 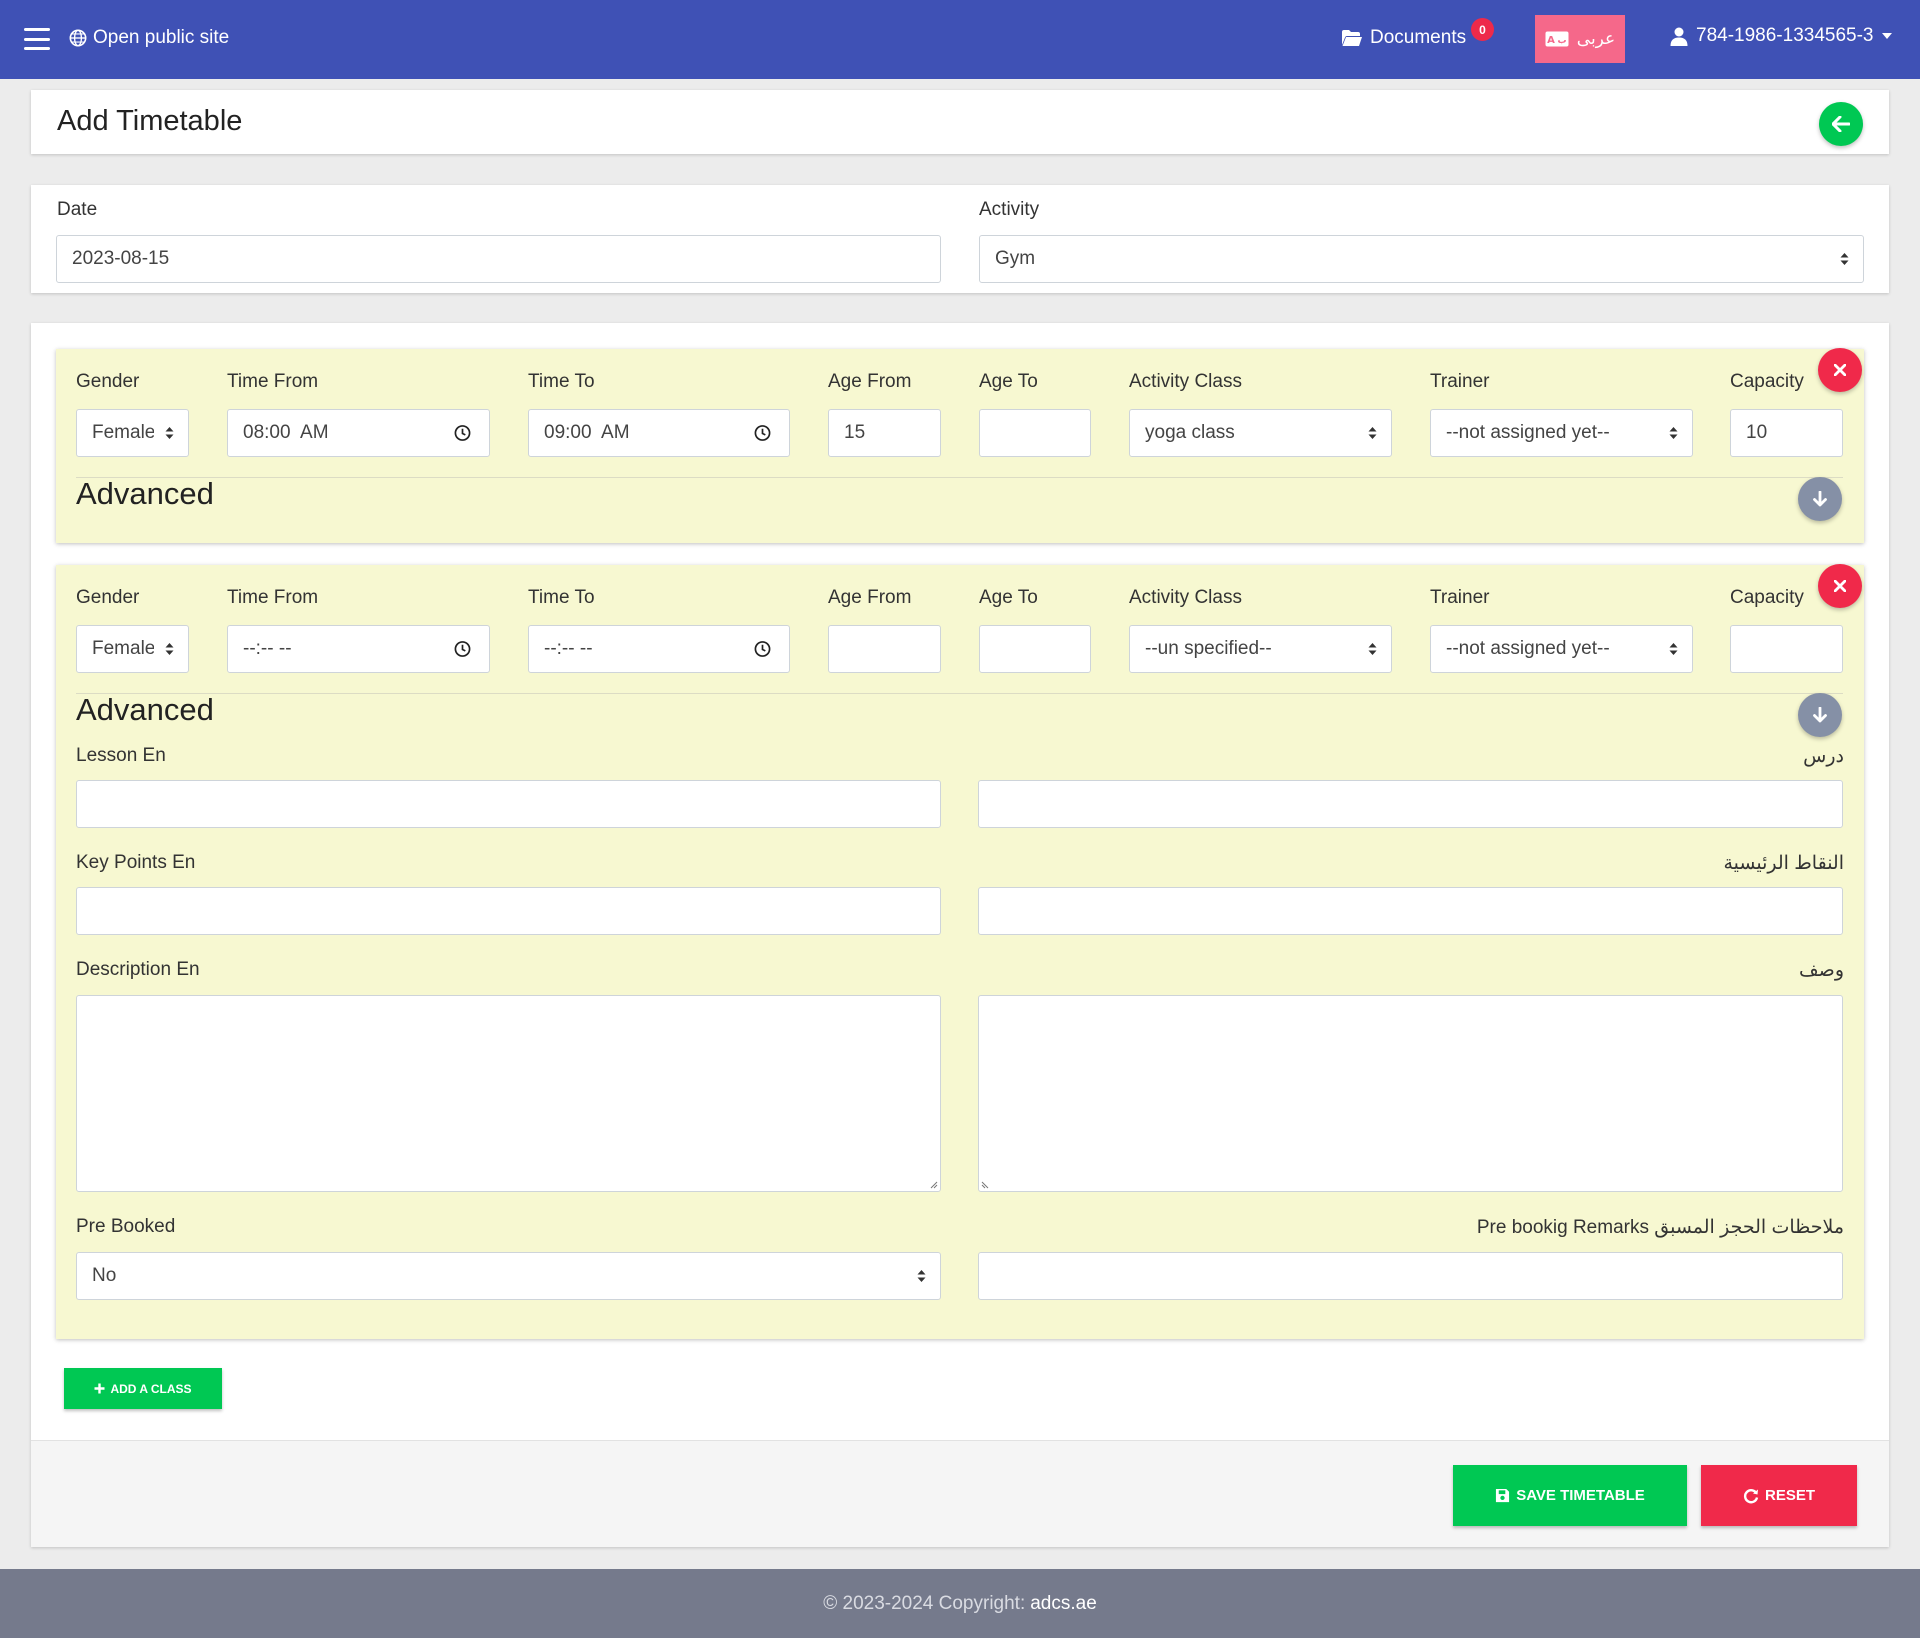 What do you see at coordinates (143, 1388) in the screenshot?
I see `add-class-button: ADD A CLASS` at bounding box center [143, 1388].